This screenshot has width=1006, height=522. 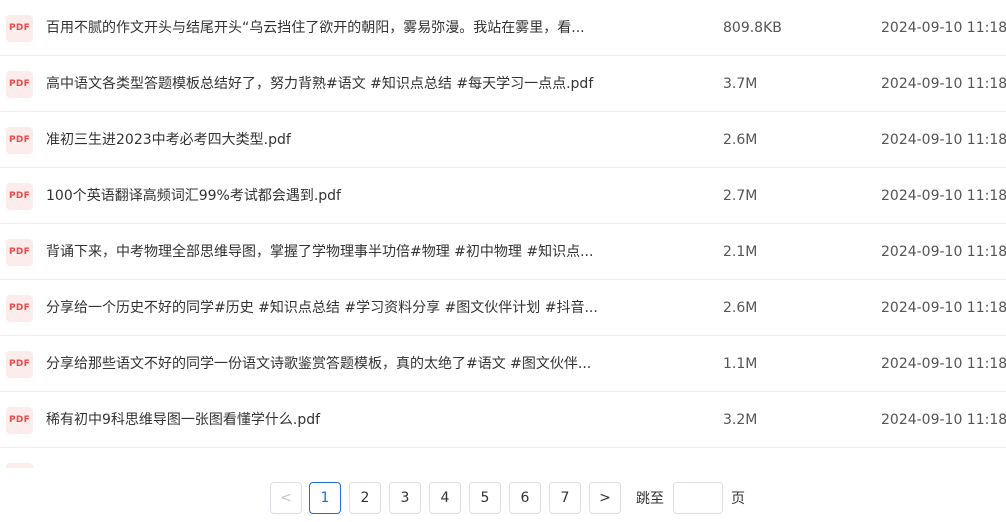 I want to click on page-button-6: 6, so click(x=525, y=498).